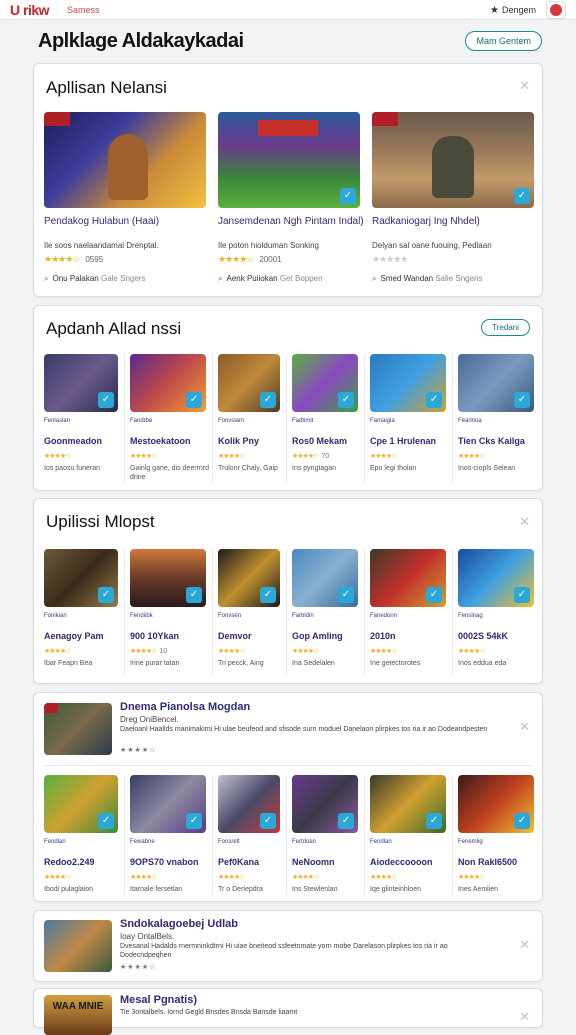  Describe the element at coordinates (513, 10) in the screenshot. I see `user-menu: ★ Dengem` at that location.